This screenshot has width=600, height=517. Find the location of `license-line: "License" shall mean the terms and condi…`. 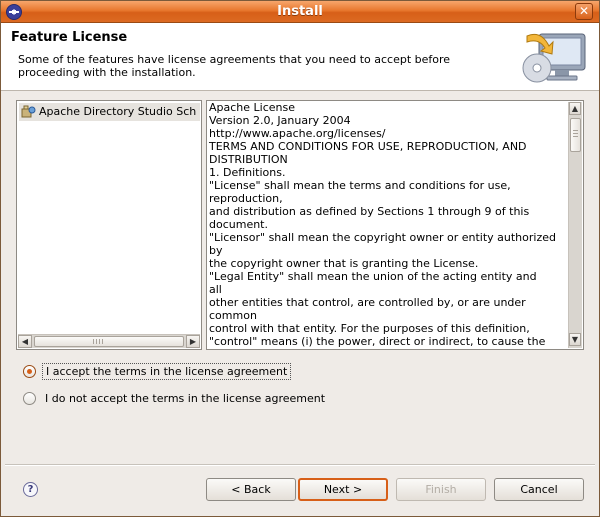

license-line: "License" shall mean the terms and condi… is located at coordinates (360, 185).